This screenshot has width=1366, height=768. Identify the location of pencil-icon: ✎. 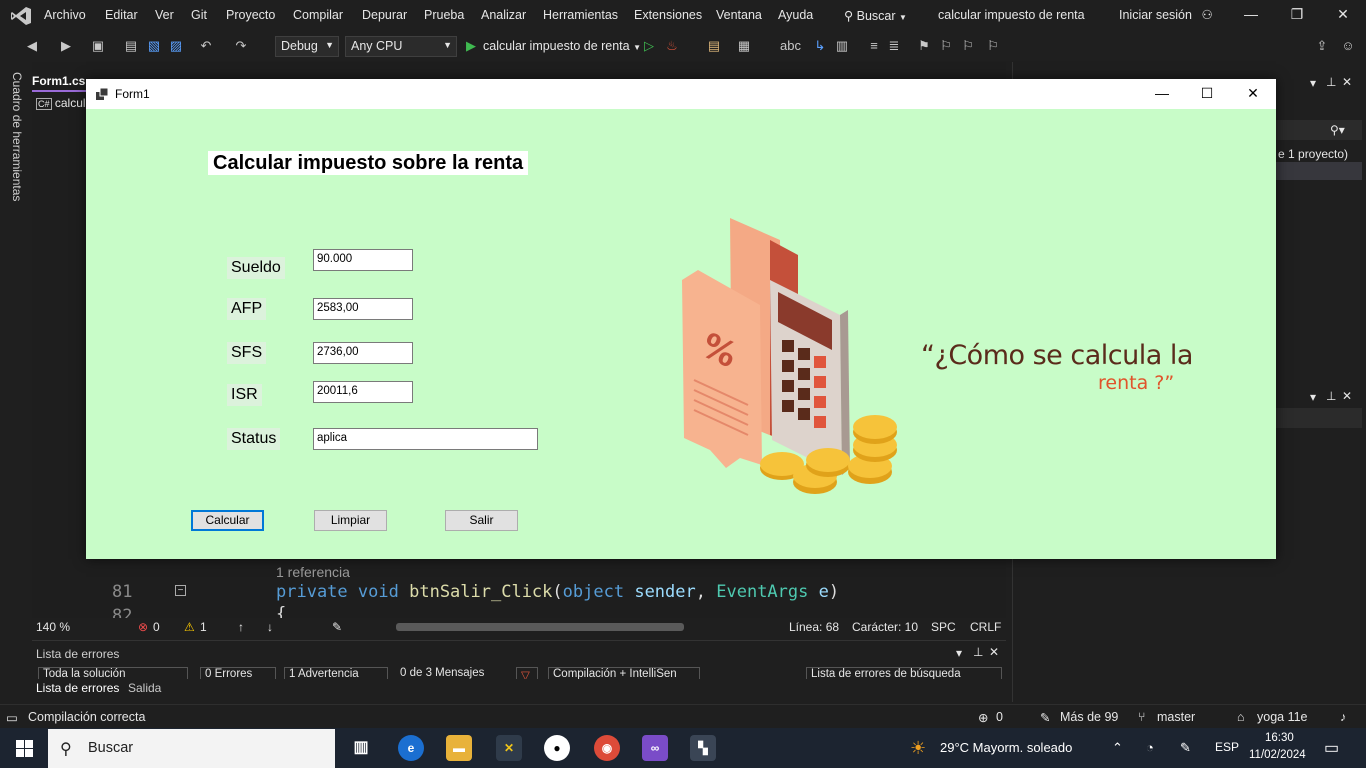
(1045, 717).